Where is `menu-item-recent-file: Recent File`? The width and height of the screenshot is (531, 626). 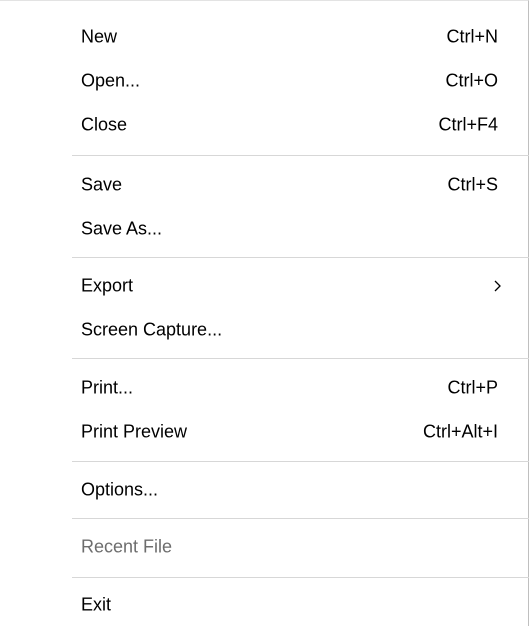 menu-item-recent-file: Recent File is located at coordinates (264, 547).